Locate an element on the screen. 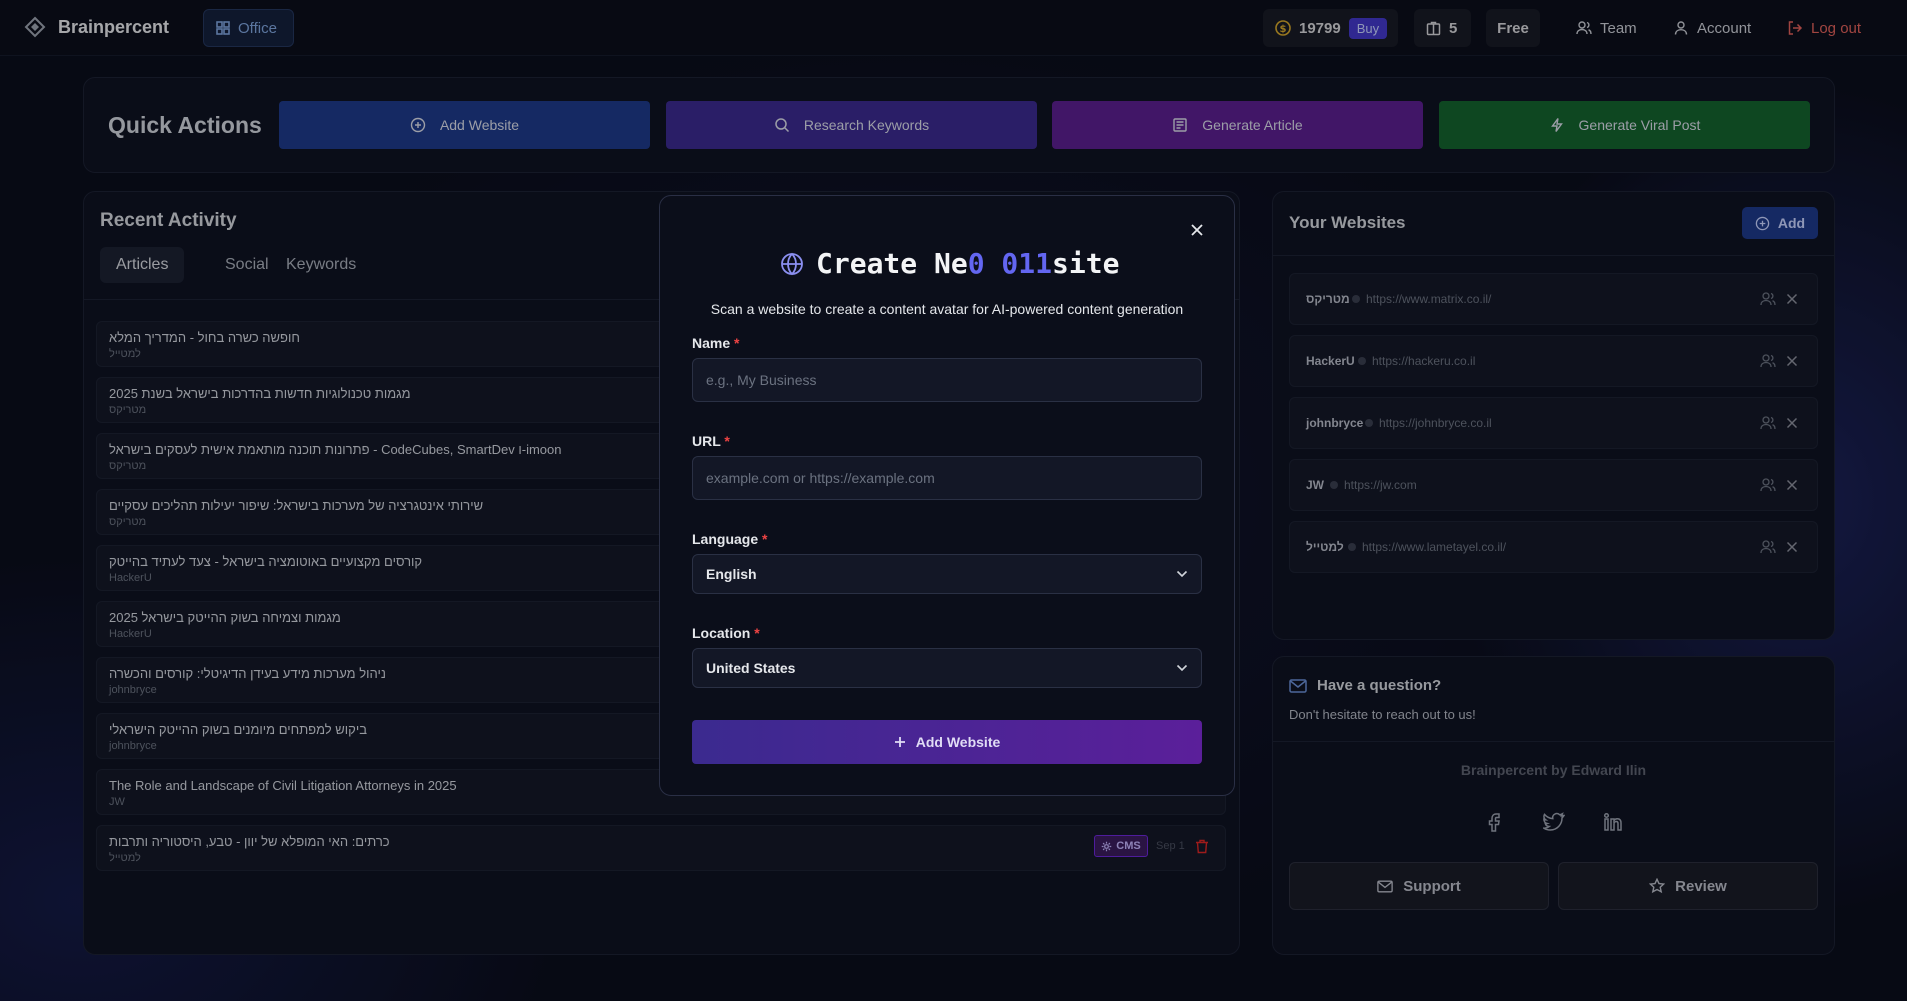 This screenshot has width=1907, height=1001. location-value: United States is located at coordinates (751, 668).